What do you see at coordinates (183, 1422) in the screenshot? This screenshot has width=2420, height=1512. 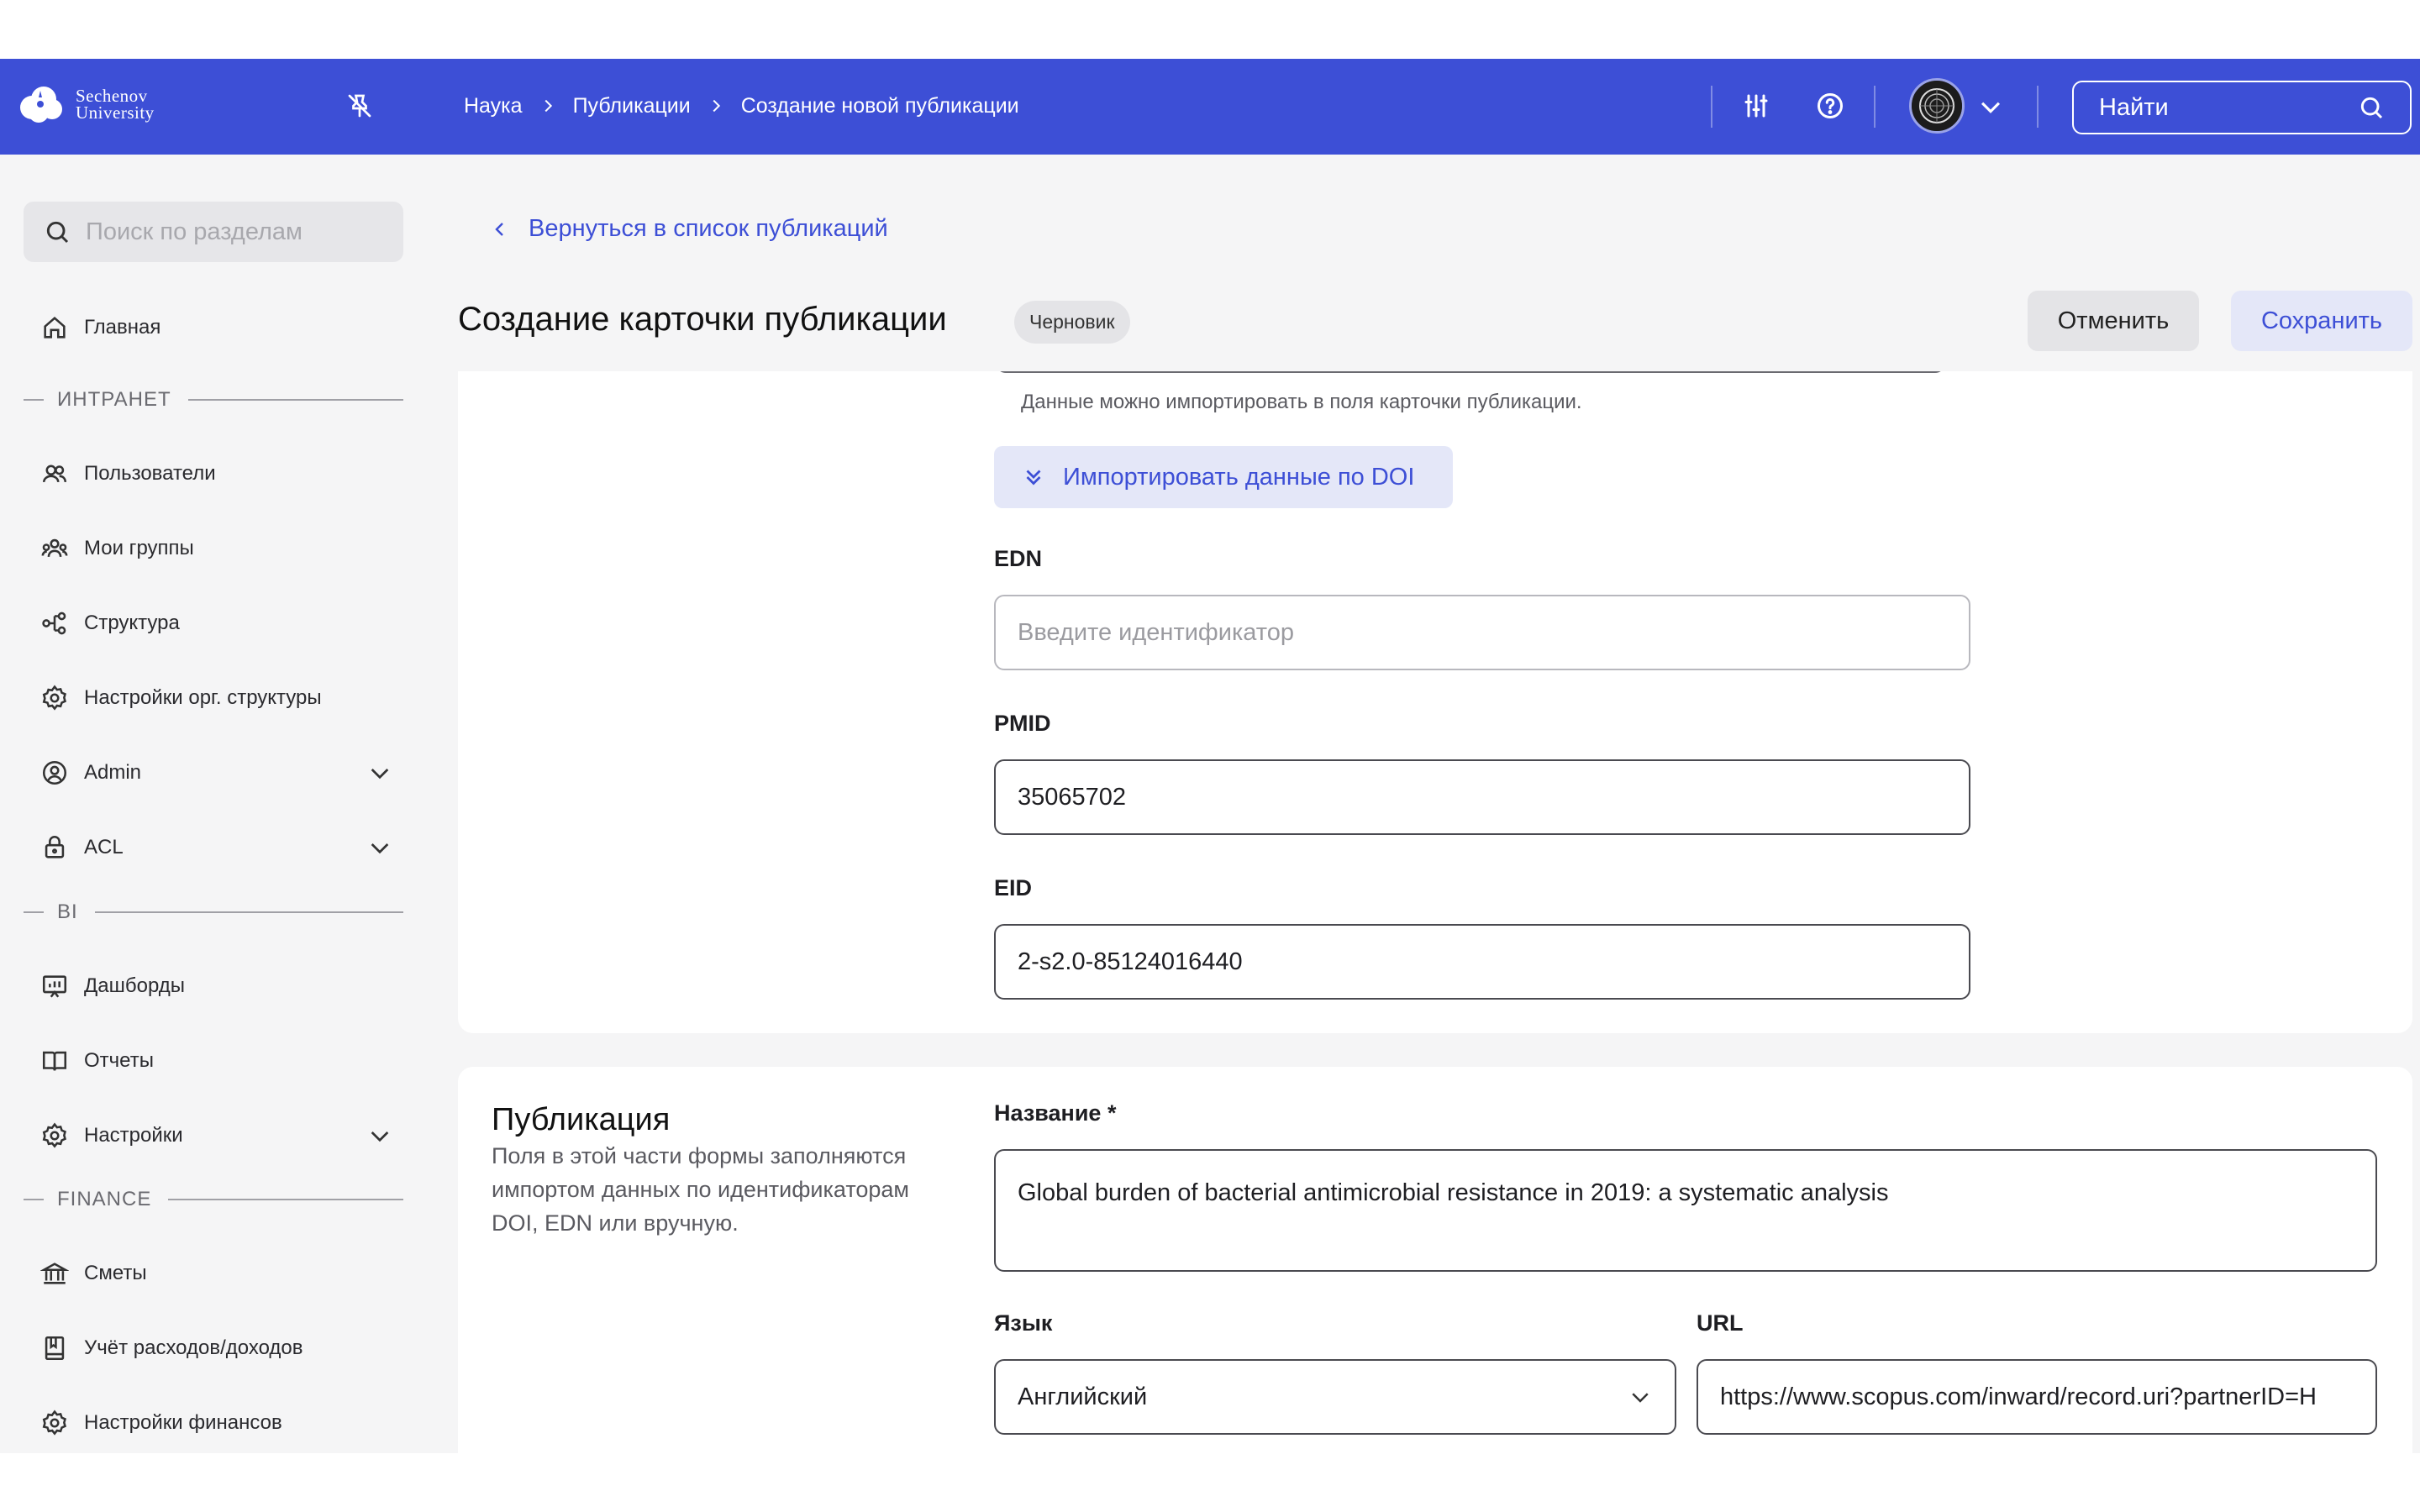 I see `sidebar-item-label: Настройки финансов` at bounding box center [183, 1422].